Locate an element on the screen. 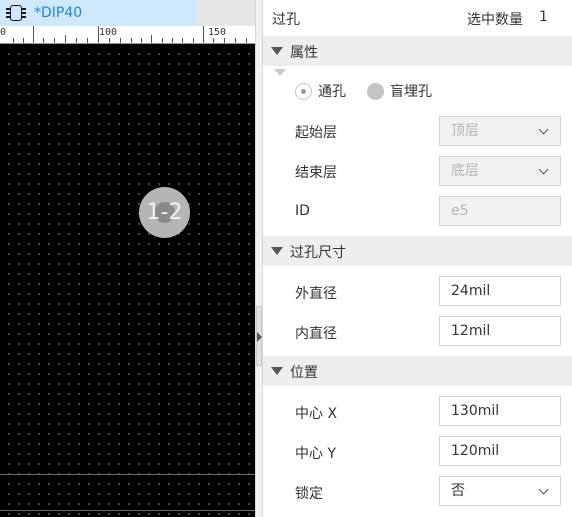 Image resolution: width=572 pixels, height=517 pixels. section-label: 位置 is located at coordinates (304, 373).